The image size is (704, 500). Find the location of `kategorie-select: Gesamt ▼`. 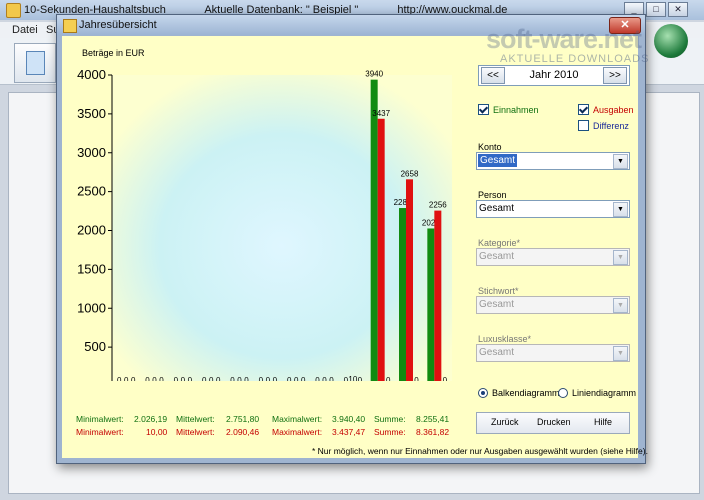

kategorie-select: Gesamt ▼ is located at coordinates (553, 257).